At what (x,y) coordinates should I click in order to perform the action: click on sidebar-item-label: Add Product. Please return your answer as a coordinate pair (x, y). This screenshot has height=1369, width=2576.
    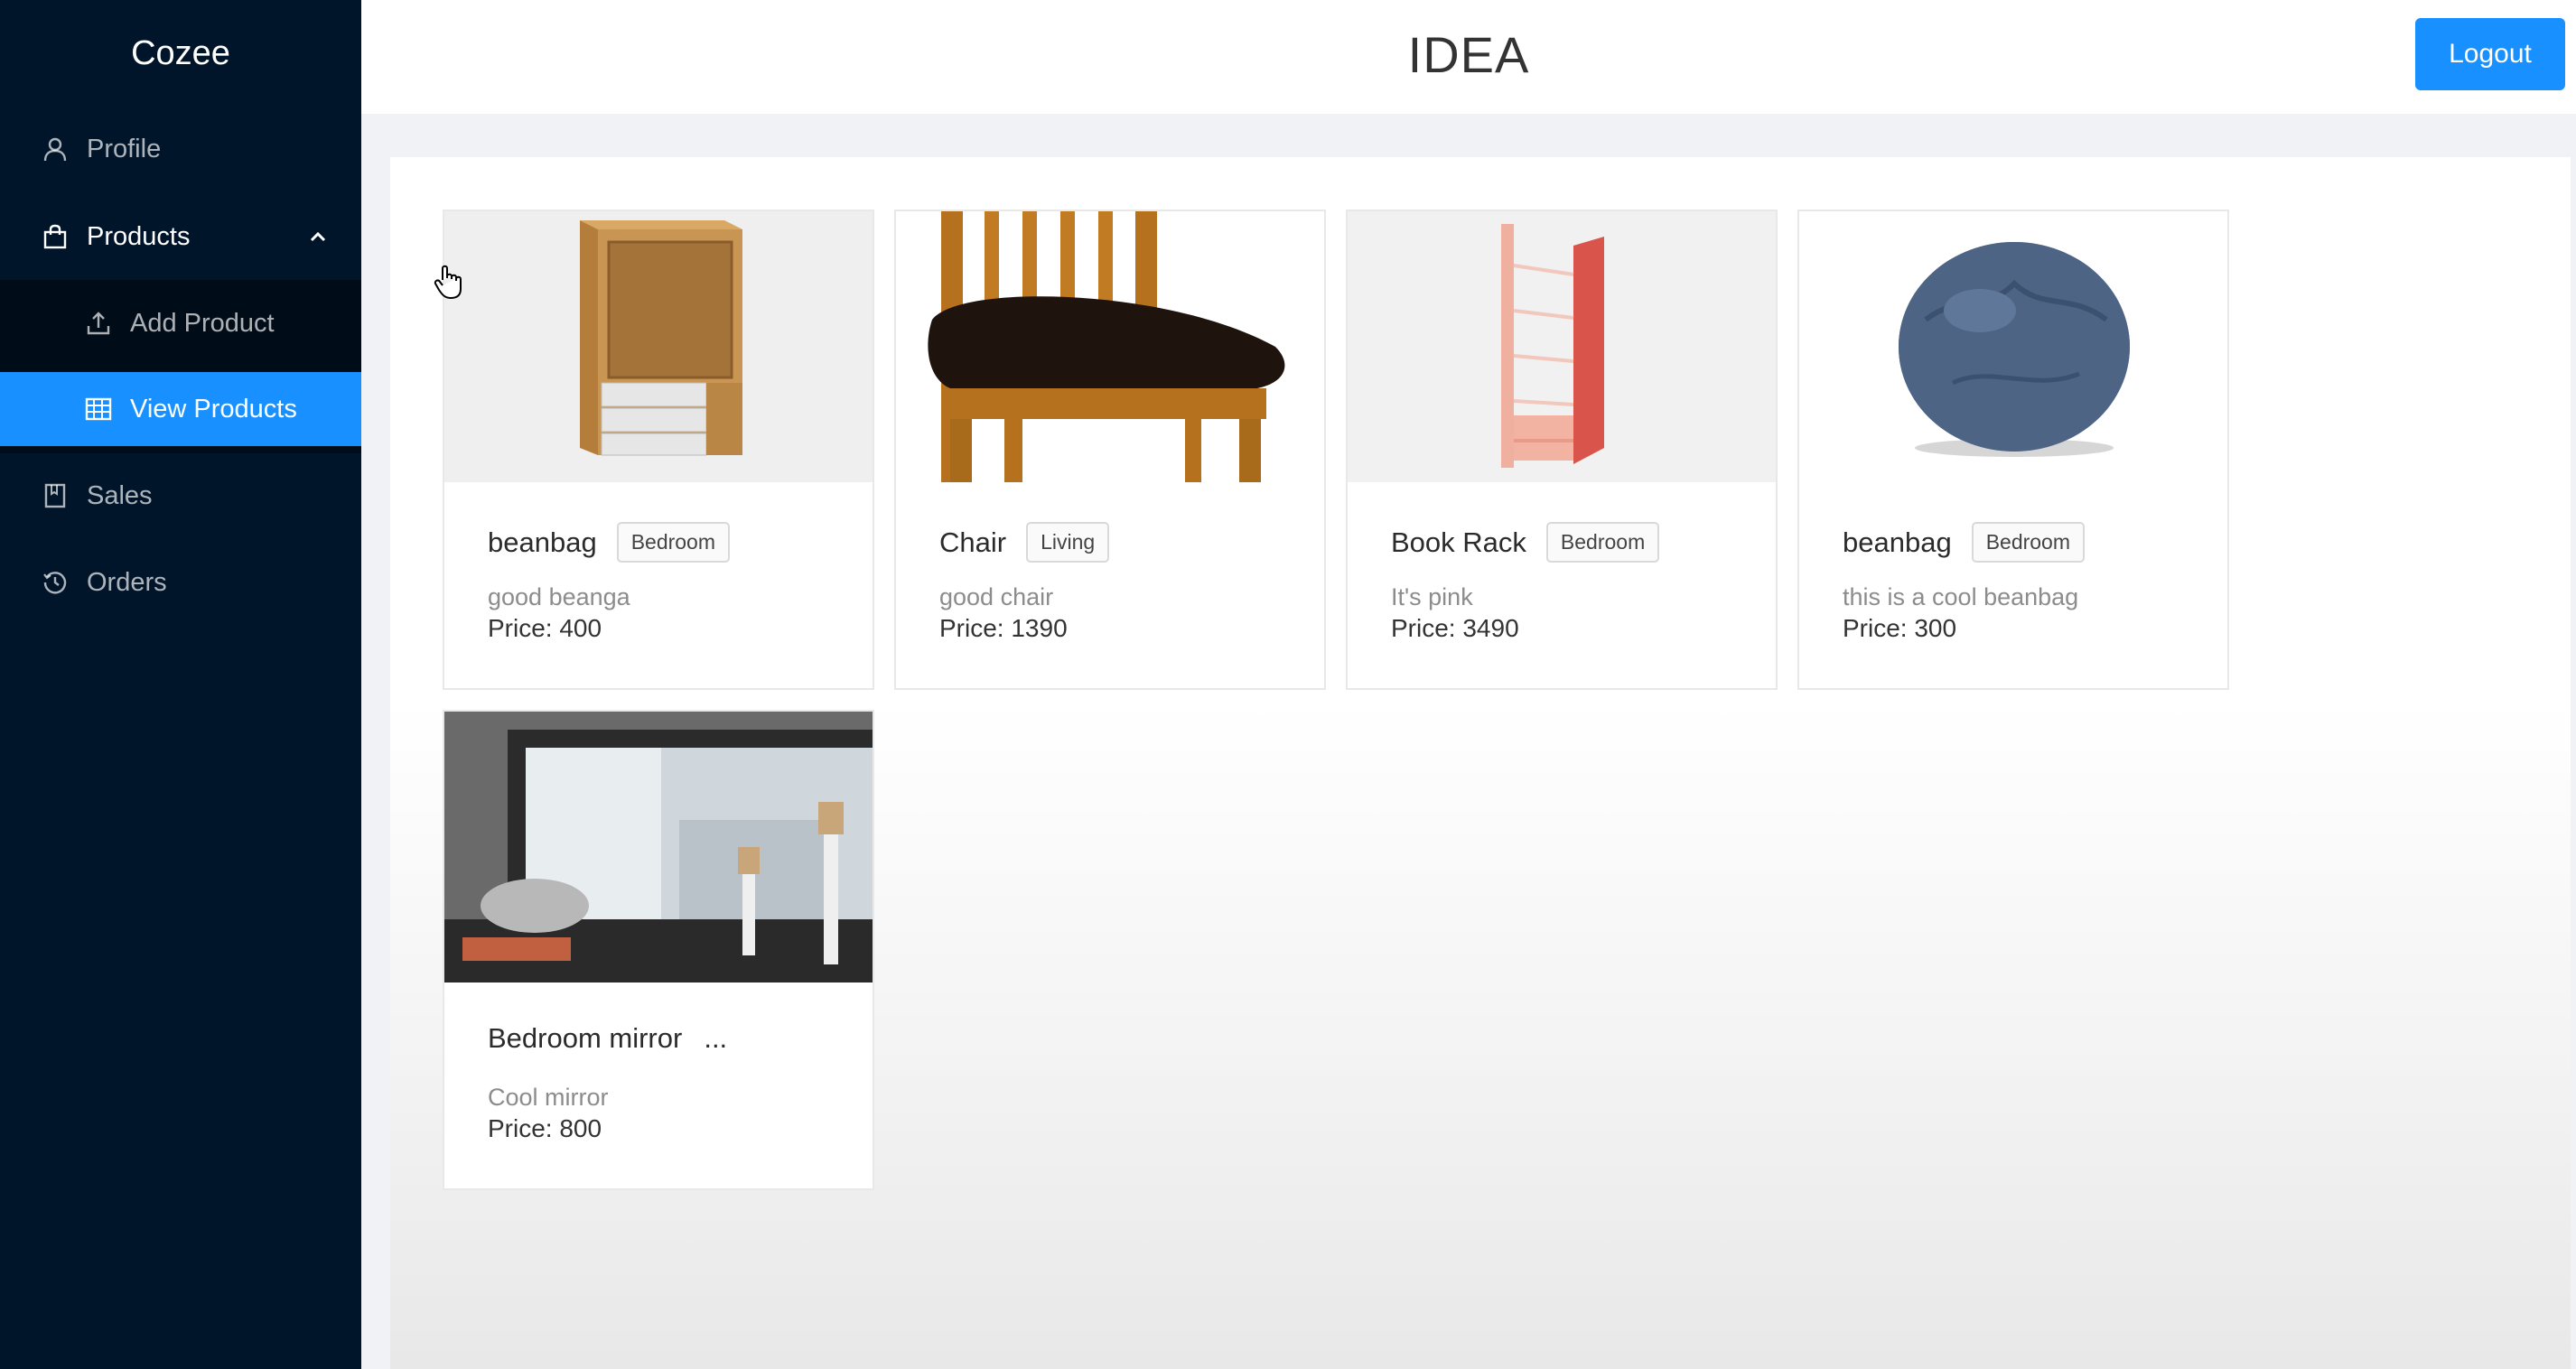
    Looking at the image, I should click on (202, 323).